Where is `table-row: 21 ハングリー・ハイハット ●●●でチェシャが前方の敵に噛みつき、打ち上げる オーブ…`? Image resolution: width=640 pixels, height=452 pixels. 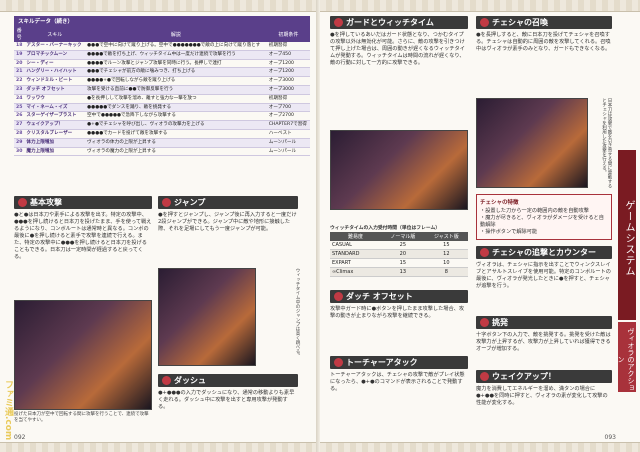
table-row: 21 ハングリー・ハイハット ●●●でチェシャが前方の敵に噛みつき、打ち上げる オーブ… is located at coordinates (162, 72).